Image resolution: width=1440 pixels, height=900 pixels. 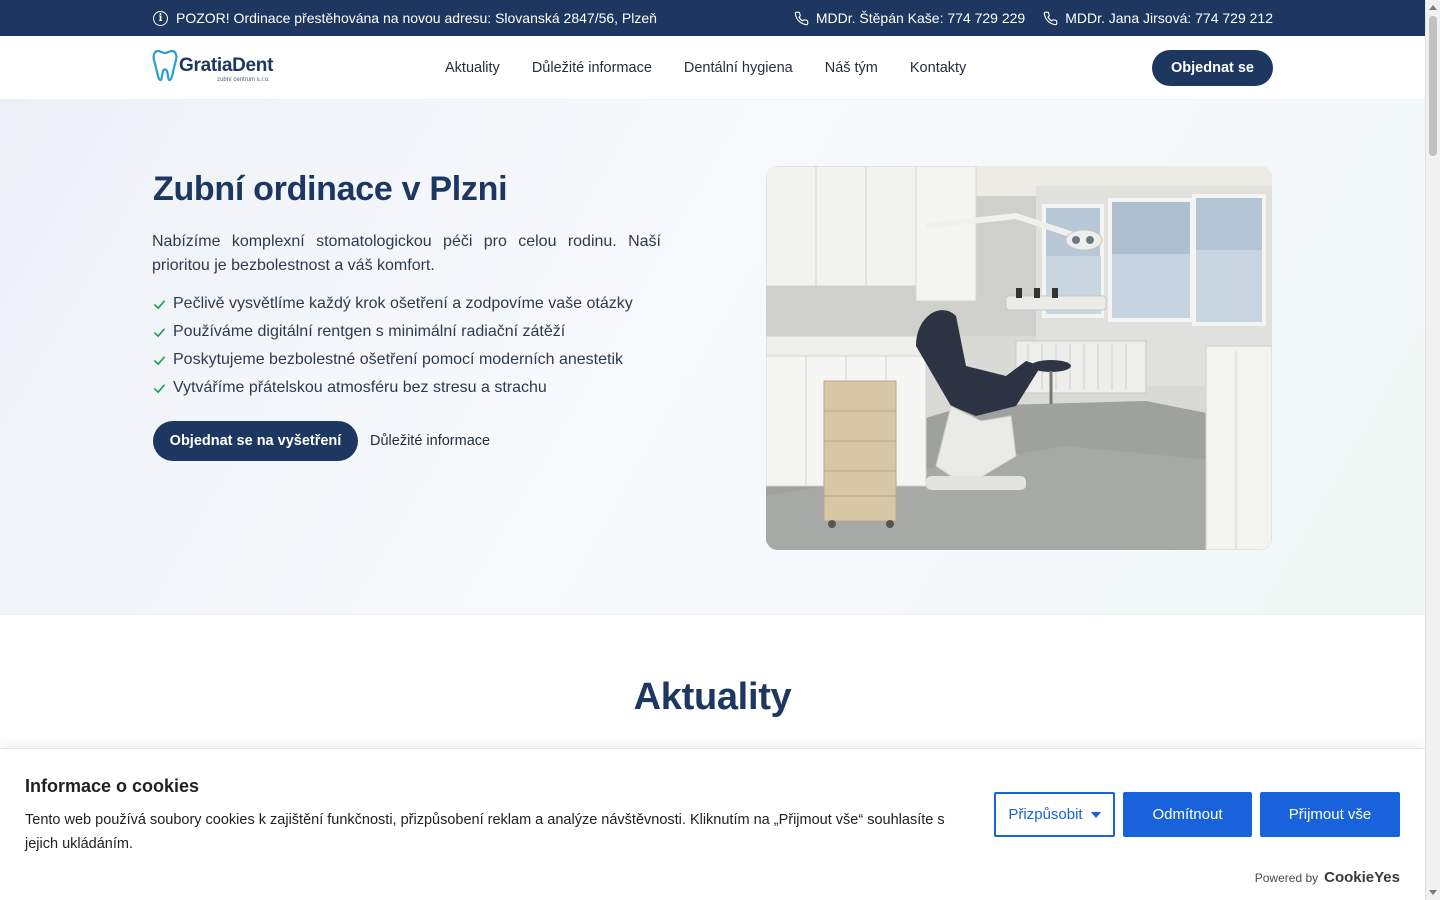 I want to click on news-section-title: Aktuality, so click(x=712, y=697).